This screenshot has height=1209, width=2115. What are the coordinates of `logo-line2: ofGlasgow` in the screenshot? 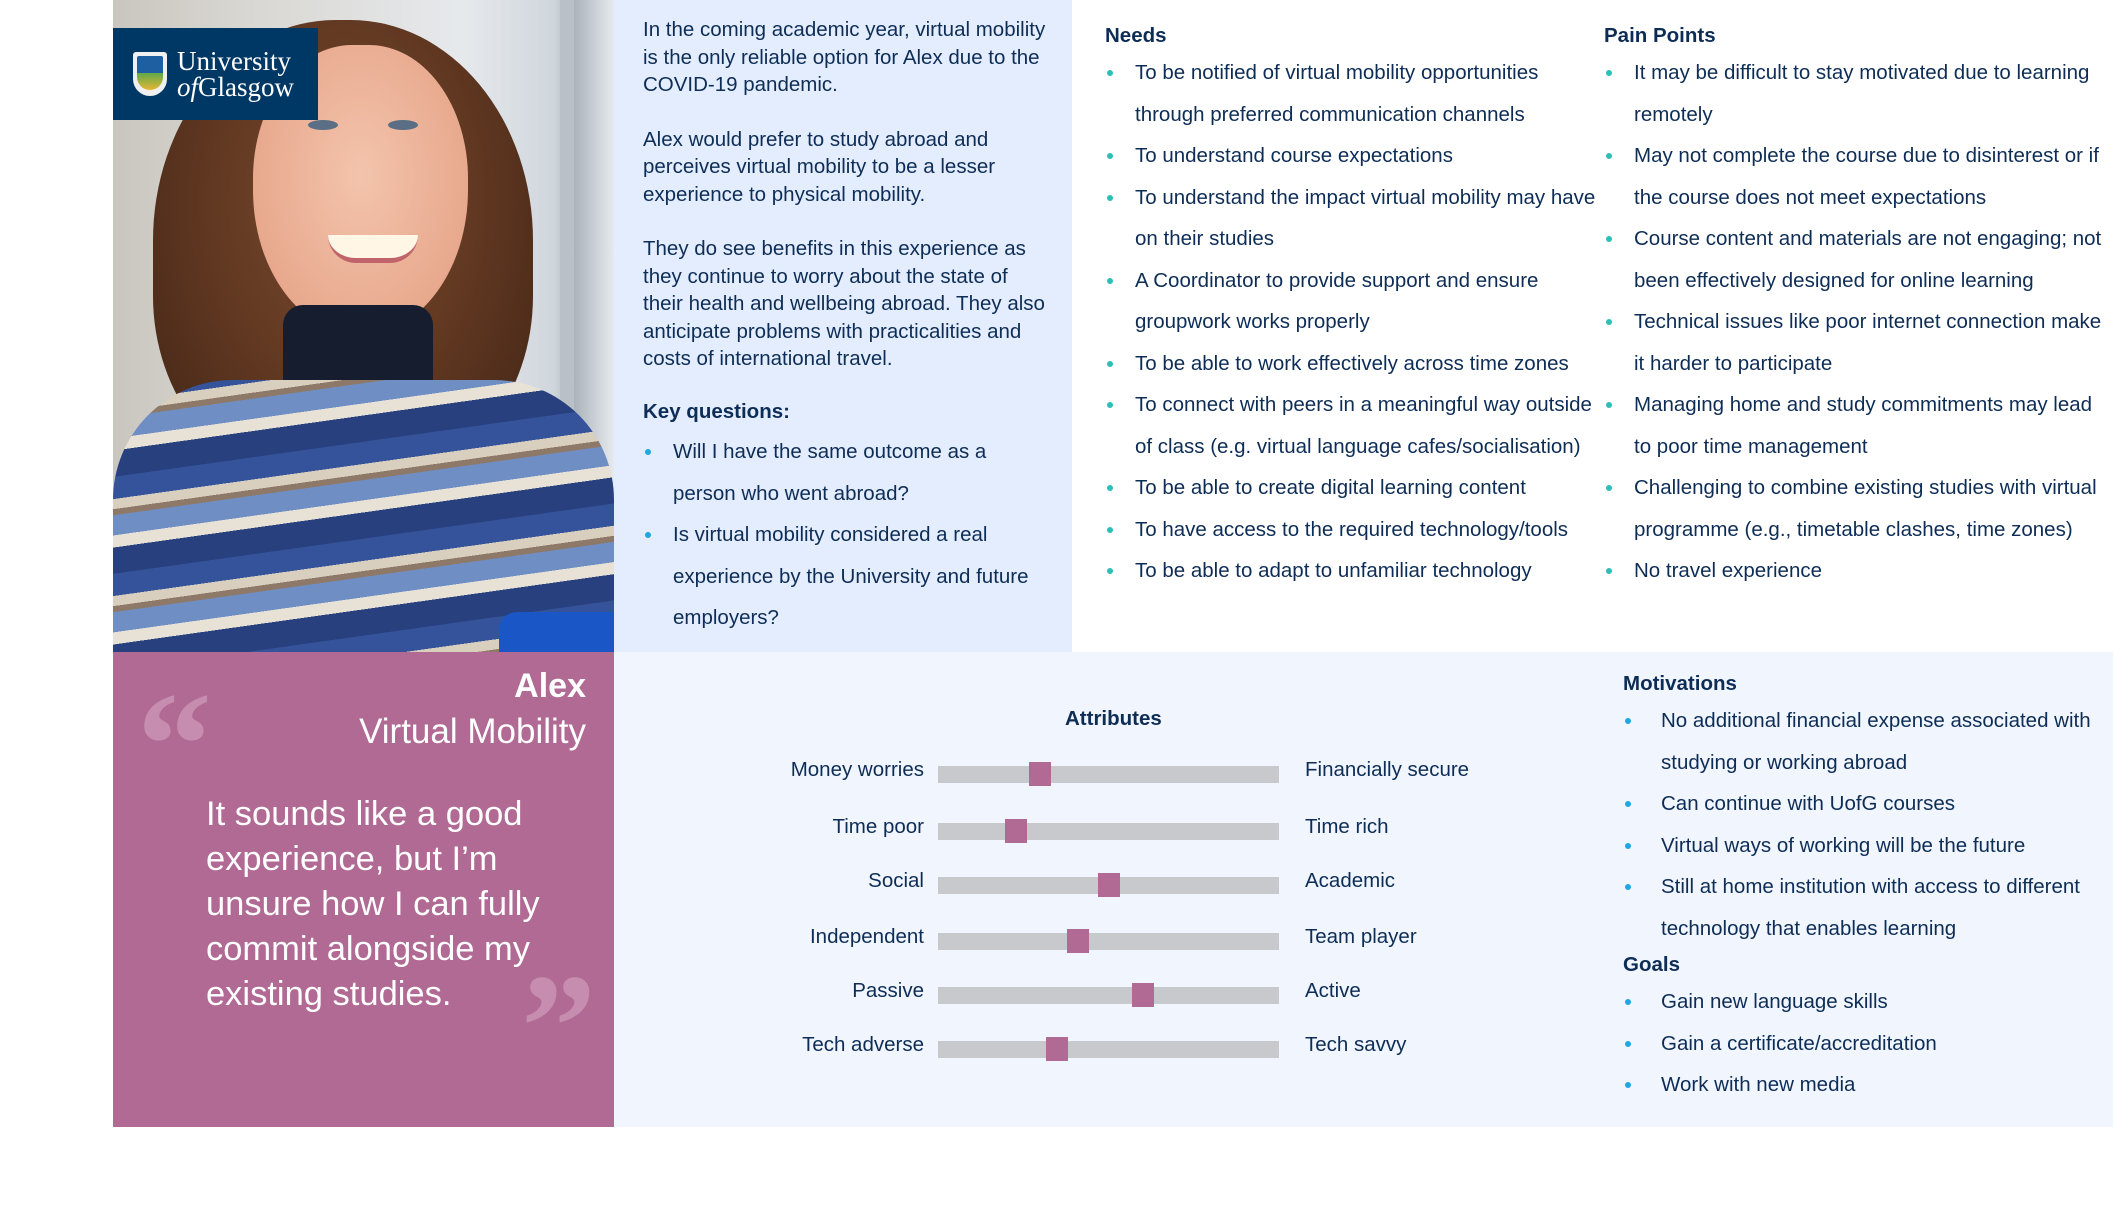 It's located at (236, 87).